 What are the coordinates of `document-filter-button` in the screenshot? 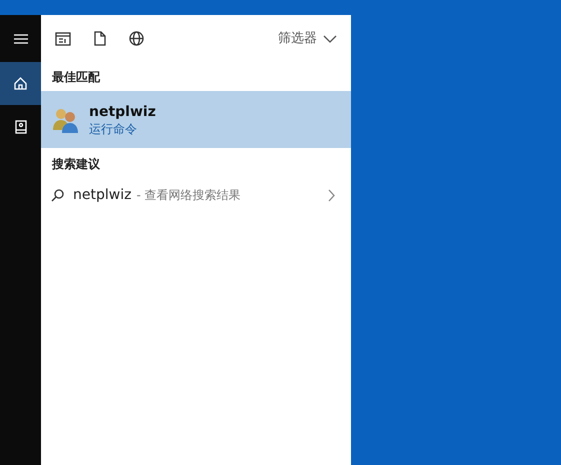 It's located at (100, 38).